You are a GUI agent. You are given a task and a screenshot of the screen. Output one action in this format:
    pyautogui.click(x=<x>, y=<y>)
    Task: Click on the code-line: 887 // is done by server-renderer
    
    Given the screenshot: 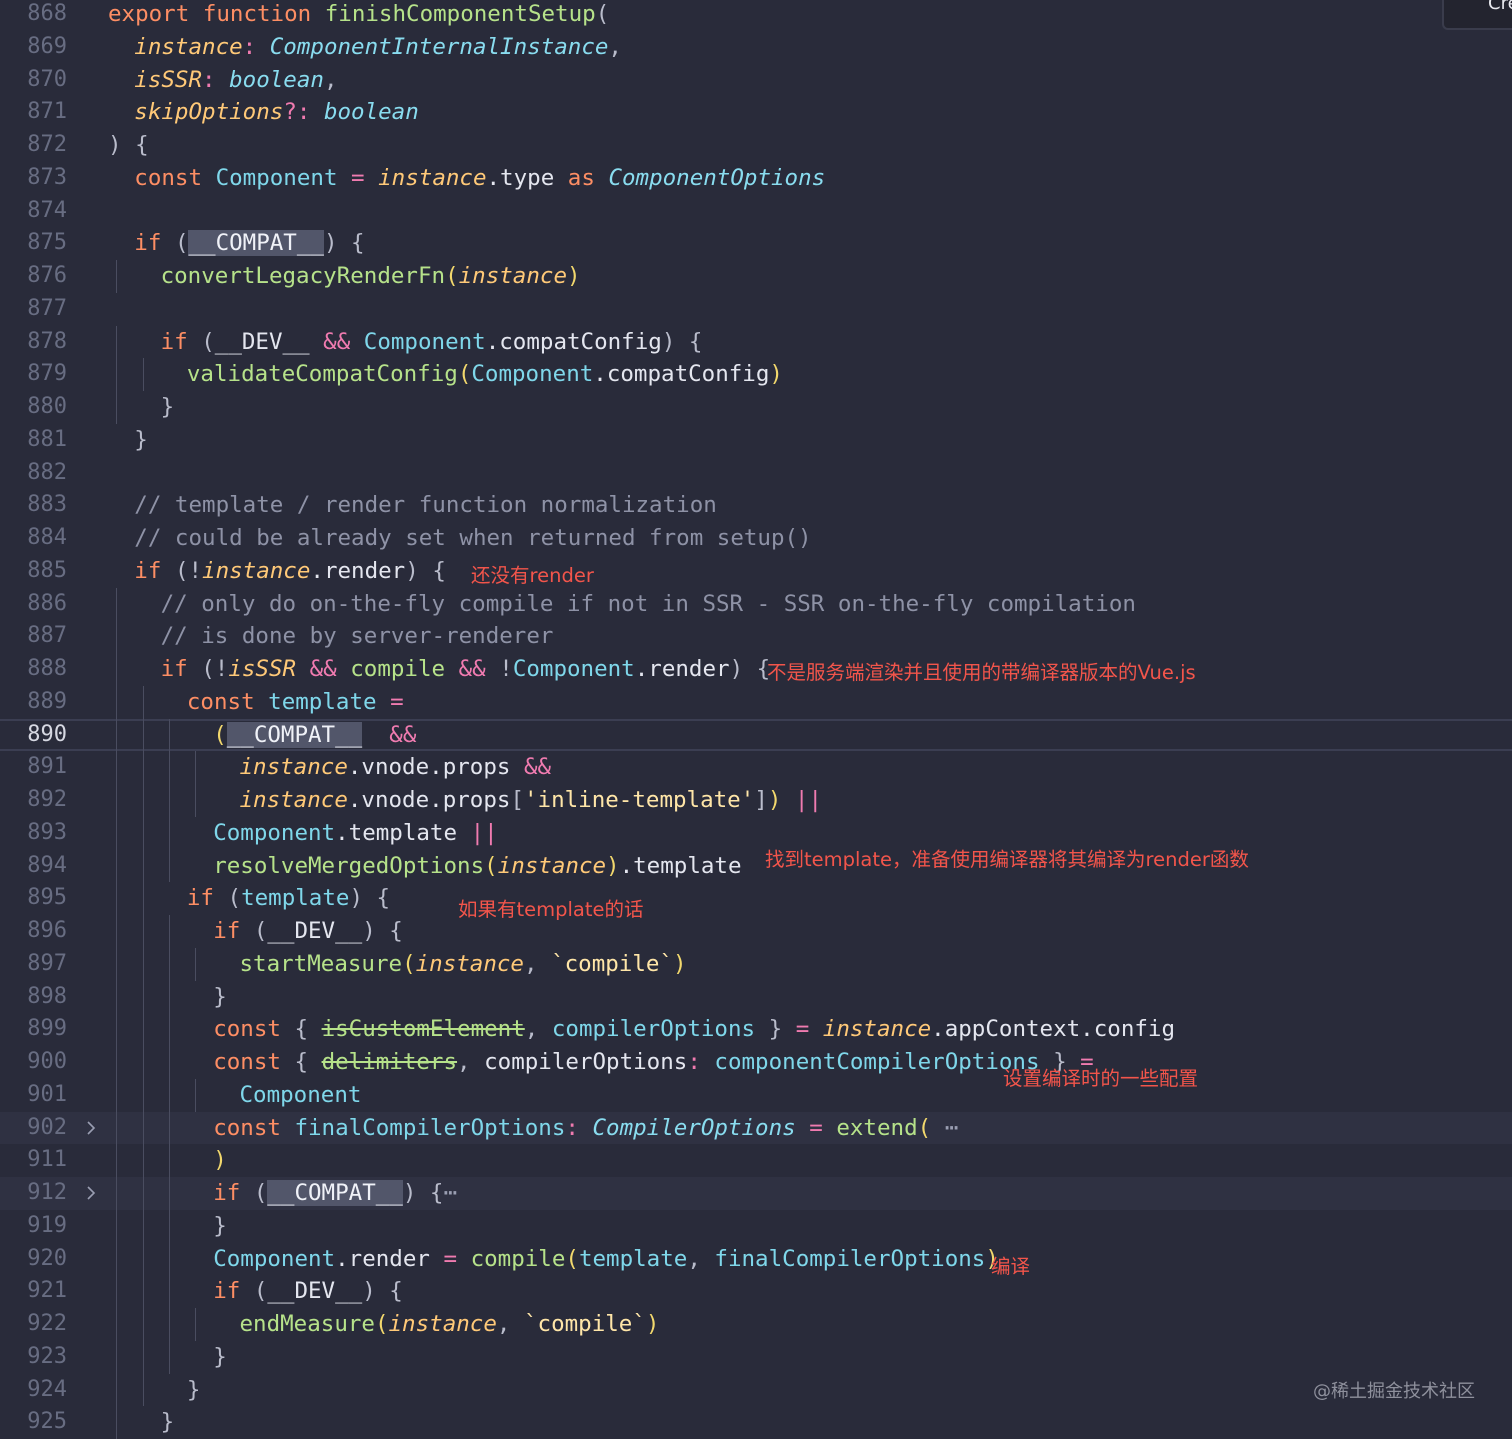 What is the action you would take?
    pyautogui.click(x=756, y=636)
    